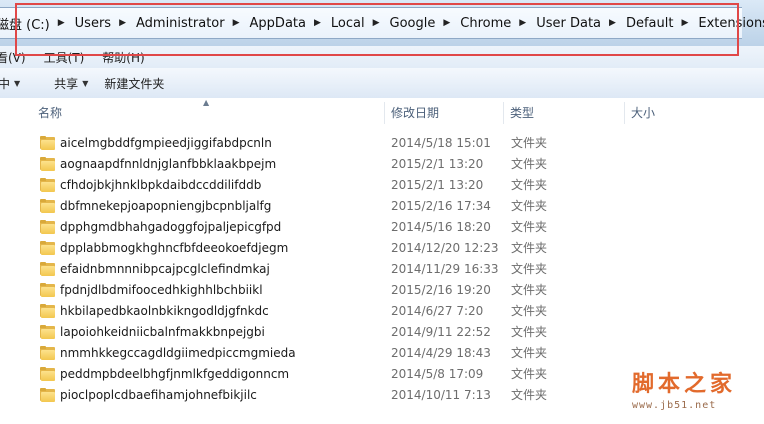 The image size is (764, 424). I want to click on menu-bar: 看(V) 工具(T) 帮助(H), so click(382, 57).